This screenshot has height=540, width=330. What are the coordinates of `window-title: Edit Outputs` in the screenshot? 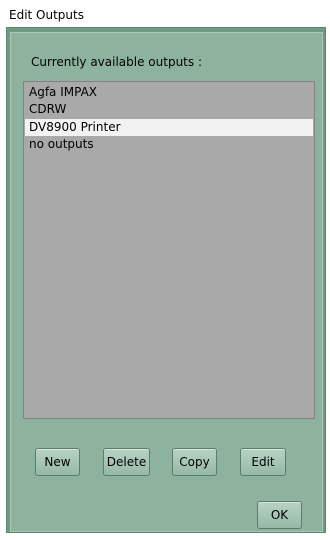 It's located at (46, 15).